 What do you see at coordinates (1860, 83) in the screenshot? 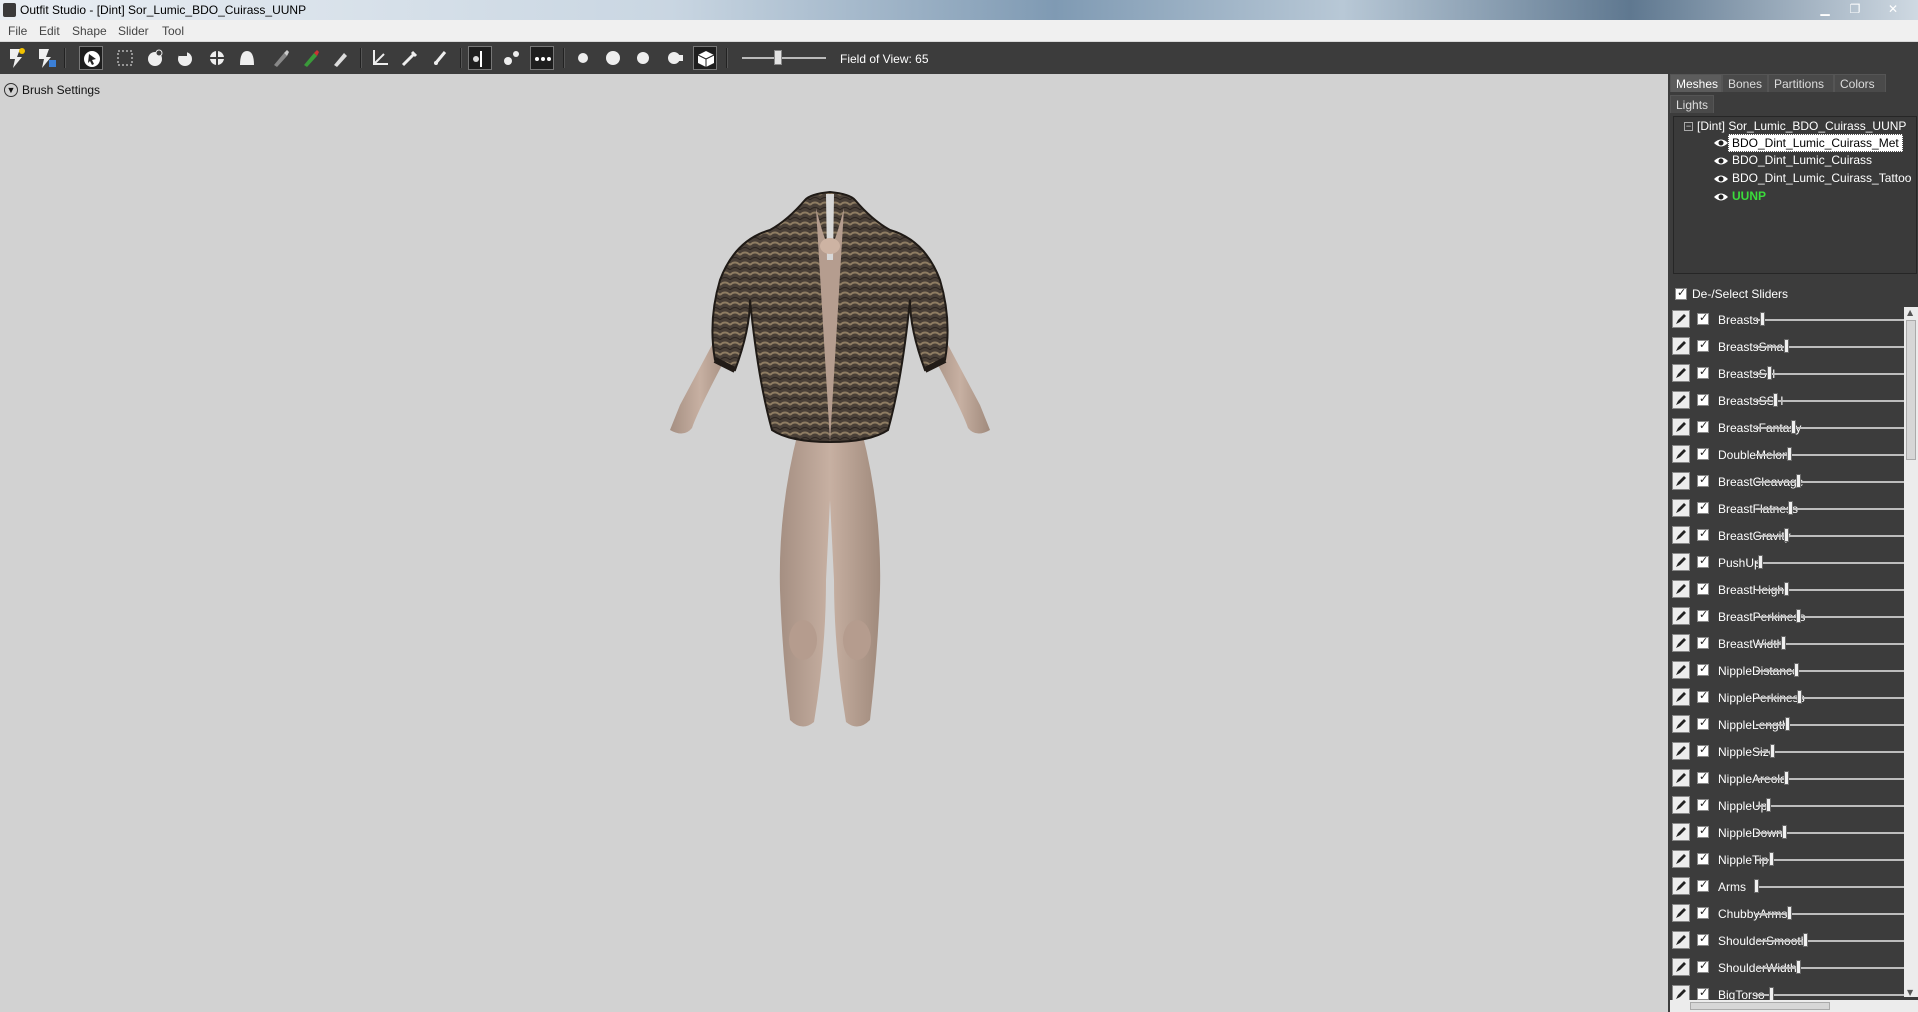
I see `tab-colors: Colors` at bounding box center [1860, 83].